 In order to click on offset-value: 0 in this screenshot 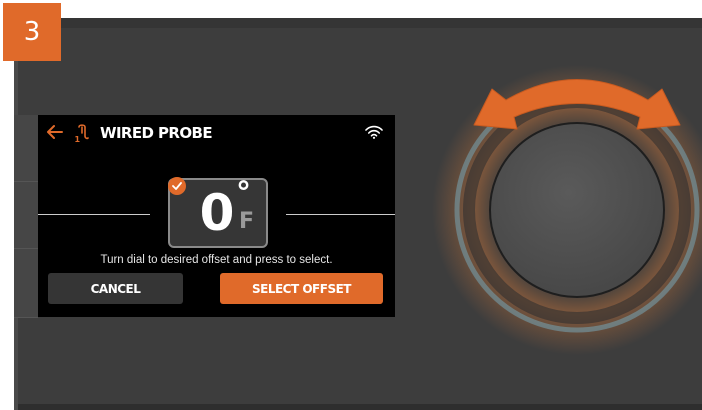, I will do `click(217, 213)`.